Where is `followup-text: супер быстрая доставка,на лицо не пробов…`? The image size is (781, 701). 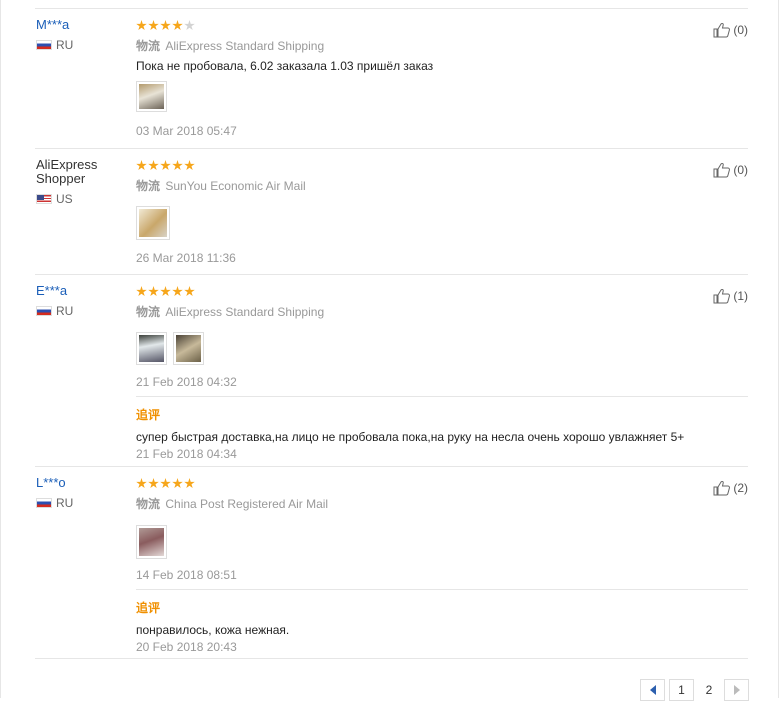 followup-text: супер быстрая доставка,на лицо не пробов… is located at coordinates (410, 437).